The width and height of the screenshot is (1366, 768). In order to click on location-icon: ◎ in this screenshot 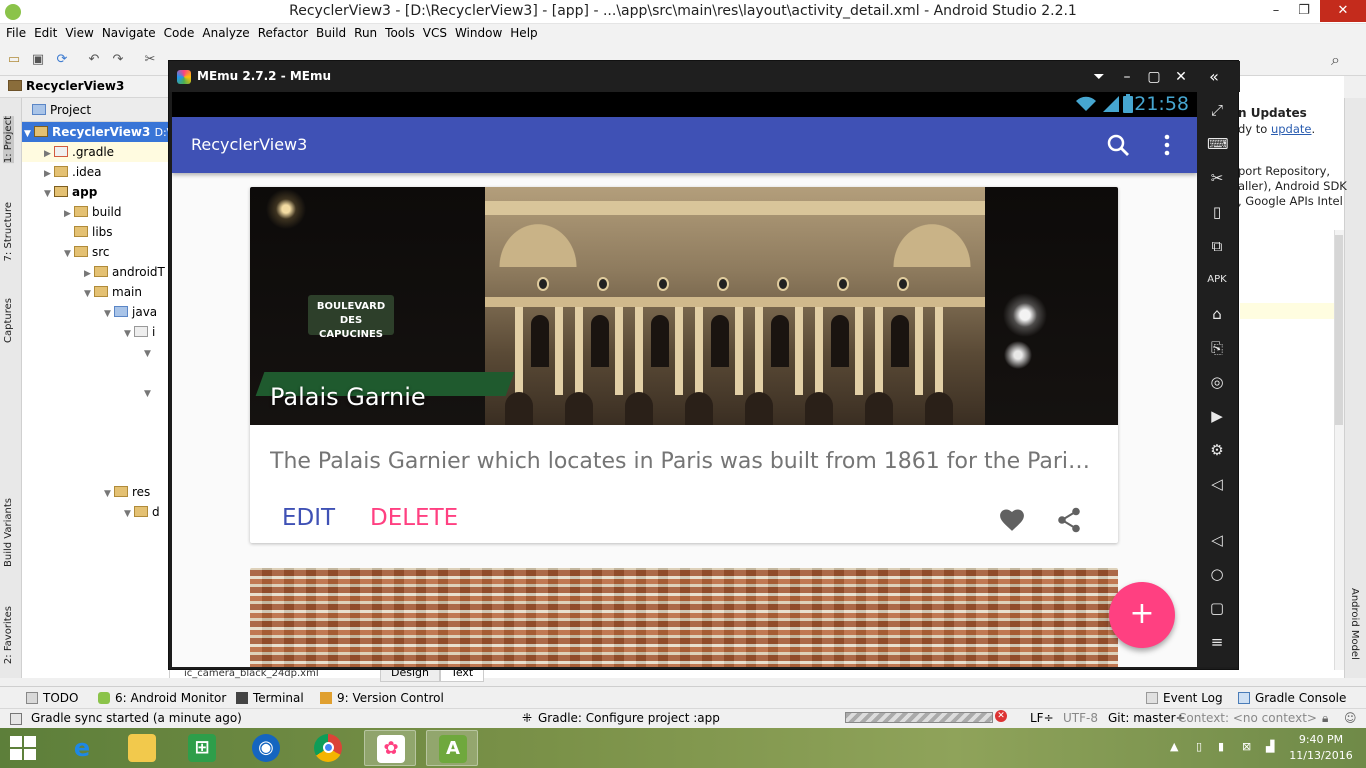, I will do `click(1217, 382)`.